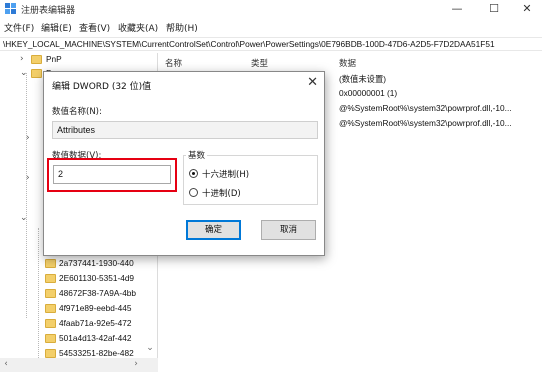 This screenshot has width=542, height=372. What do you see at coordinates (312, 82) in the screenshot?
I see `dialog-close-icon: ✕` at bounding box center [312, 82].